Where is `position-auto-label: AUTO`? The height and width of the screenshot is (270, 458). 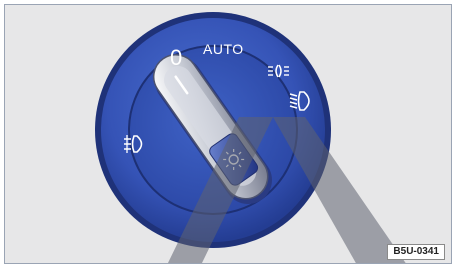
position-auto-label: AUTO is located at coordinates (223, 49).